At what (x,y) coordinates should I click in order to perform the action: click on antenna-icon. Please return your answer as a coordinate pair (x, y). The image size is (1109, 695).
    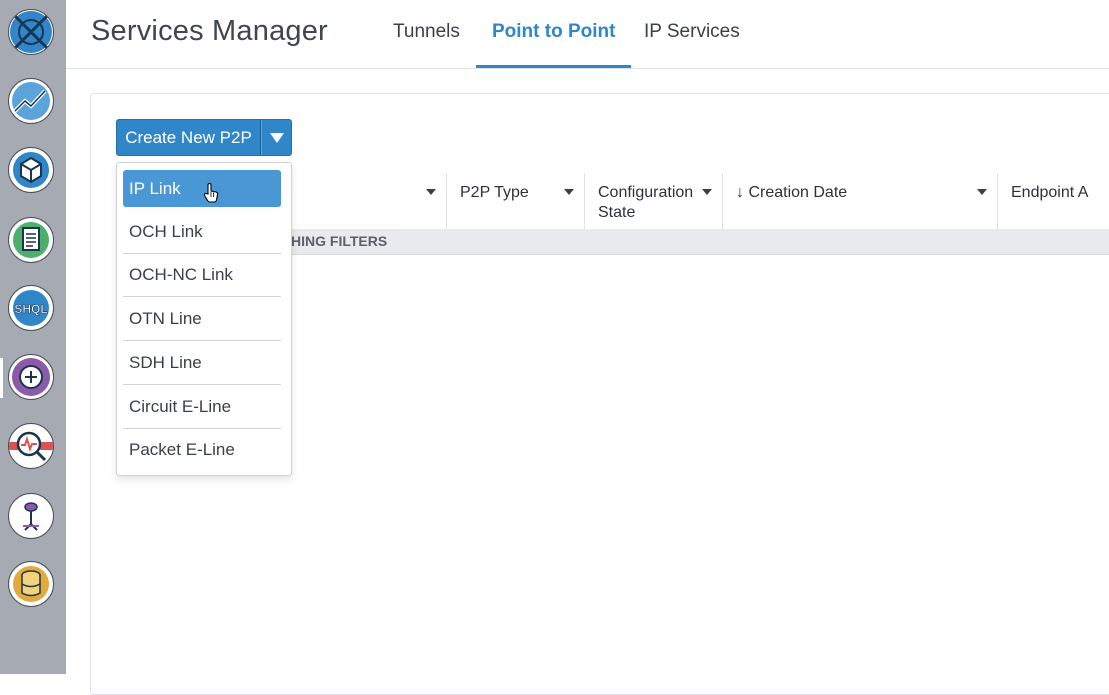
    Looking at the image, I should click on (31, 516).